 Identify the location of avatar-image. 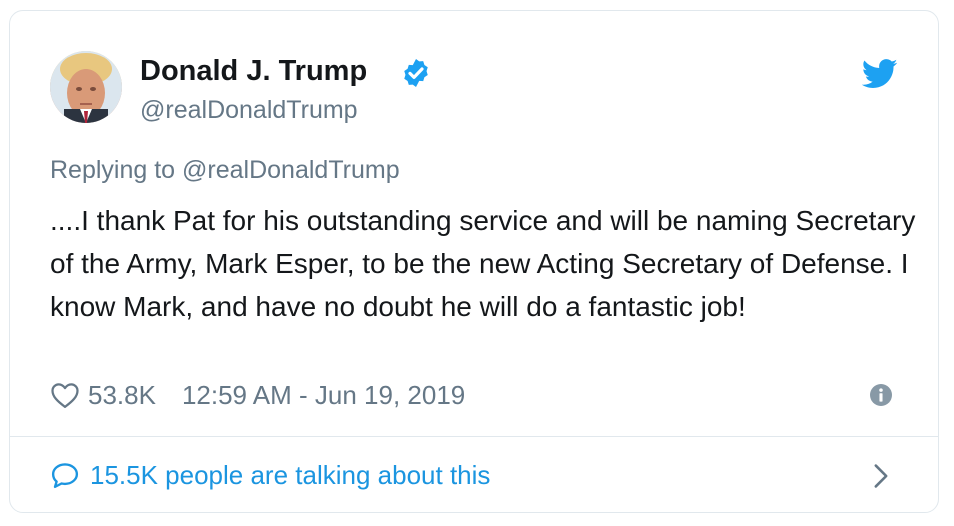
(86, 87).